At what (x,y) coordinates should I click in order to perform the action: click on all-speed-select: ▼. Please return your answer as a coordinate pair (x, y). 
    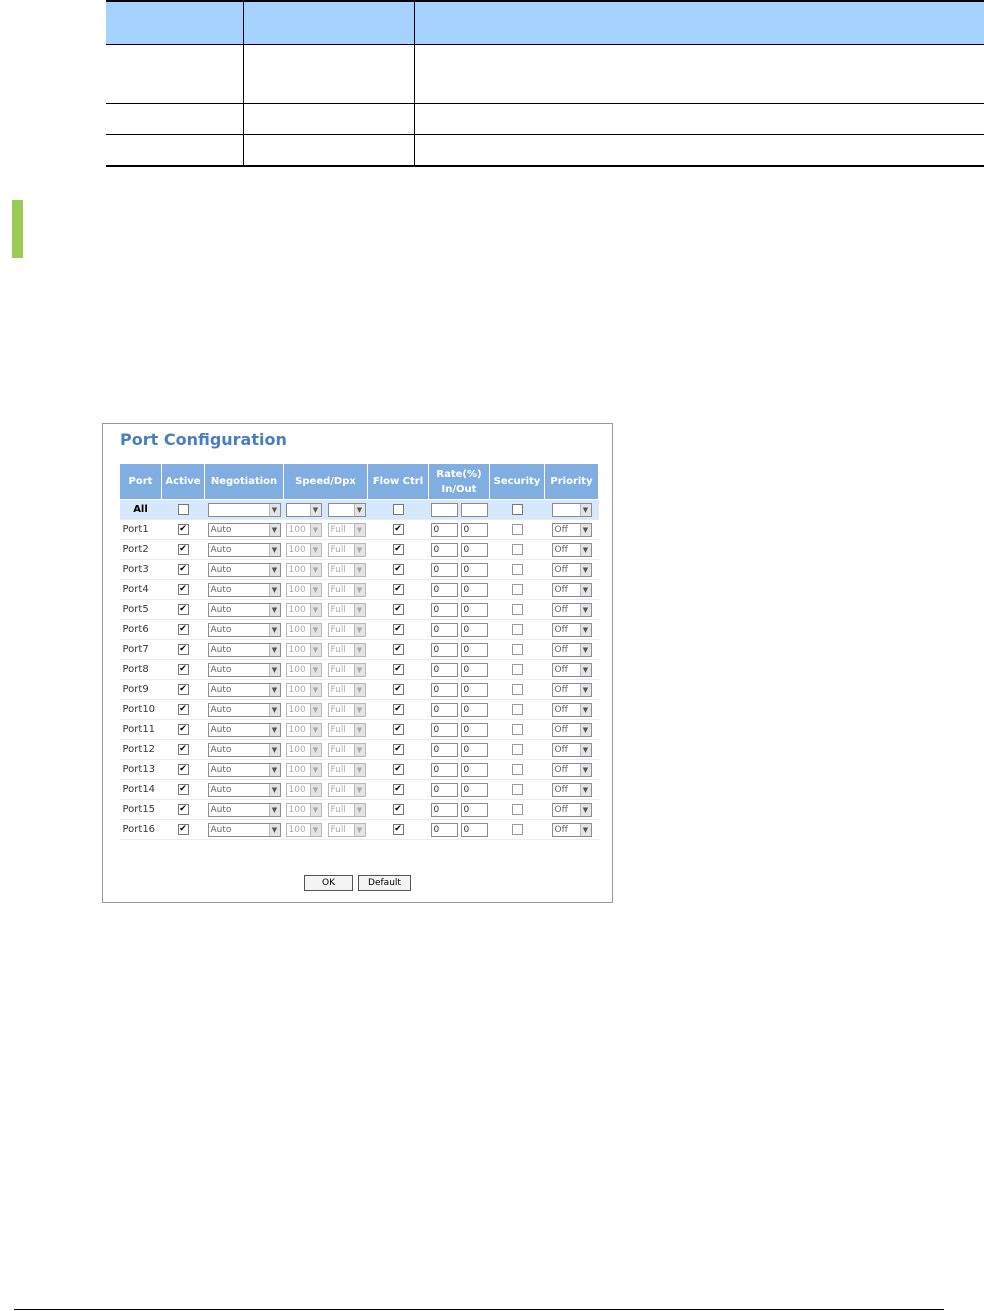
    Looking at the image, I should click on (303, 509).